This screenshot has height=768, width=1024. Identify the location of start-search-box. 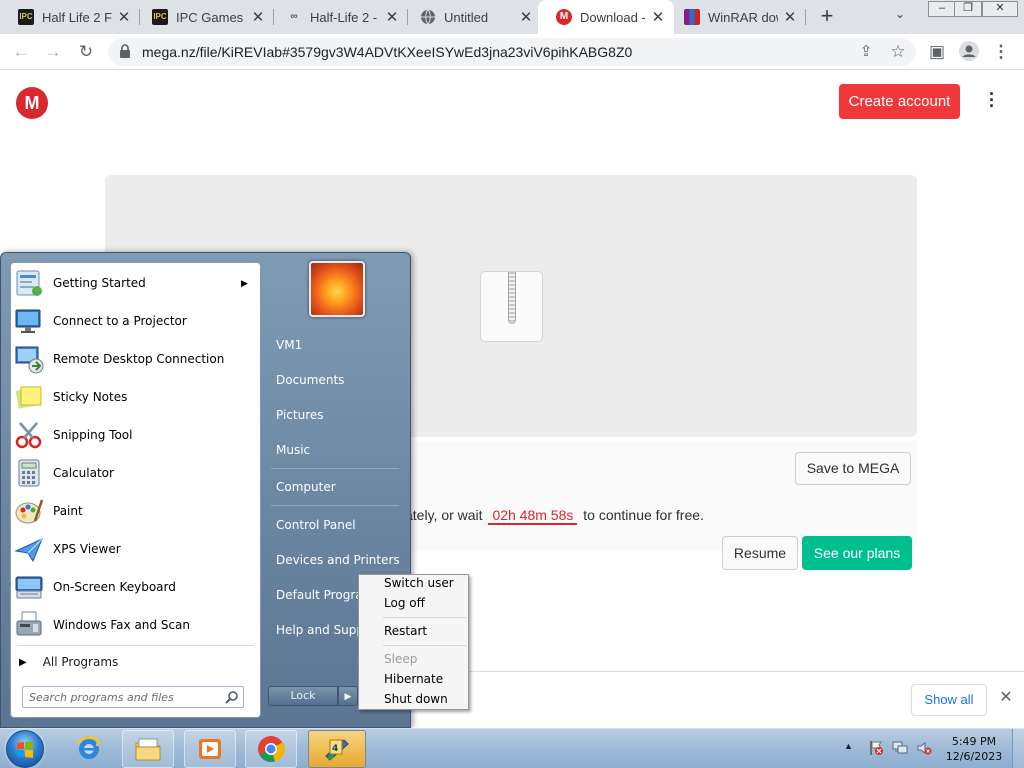
(133, 697).